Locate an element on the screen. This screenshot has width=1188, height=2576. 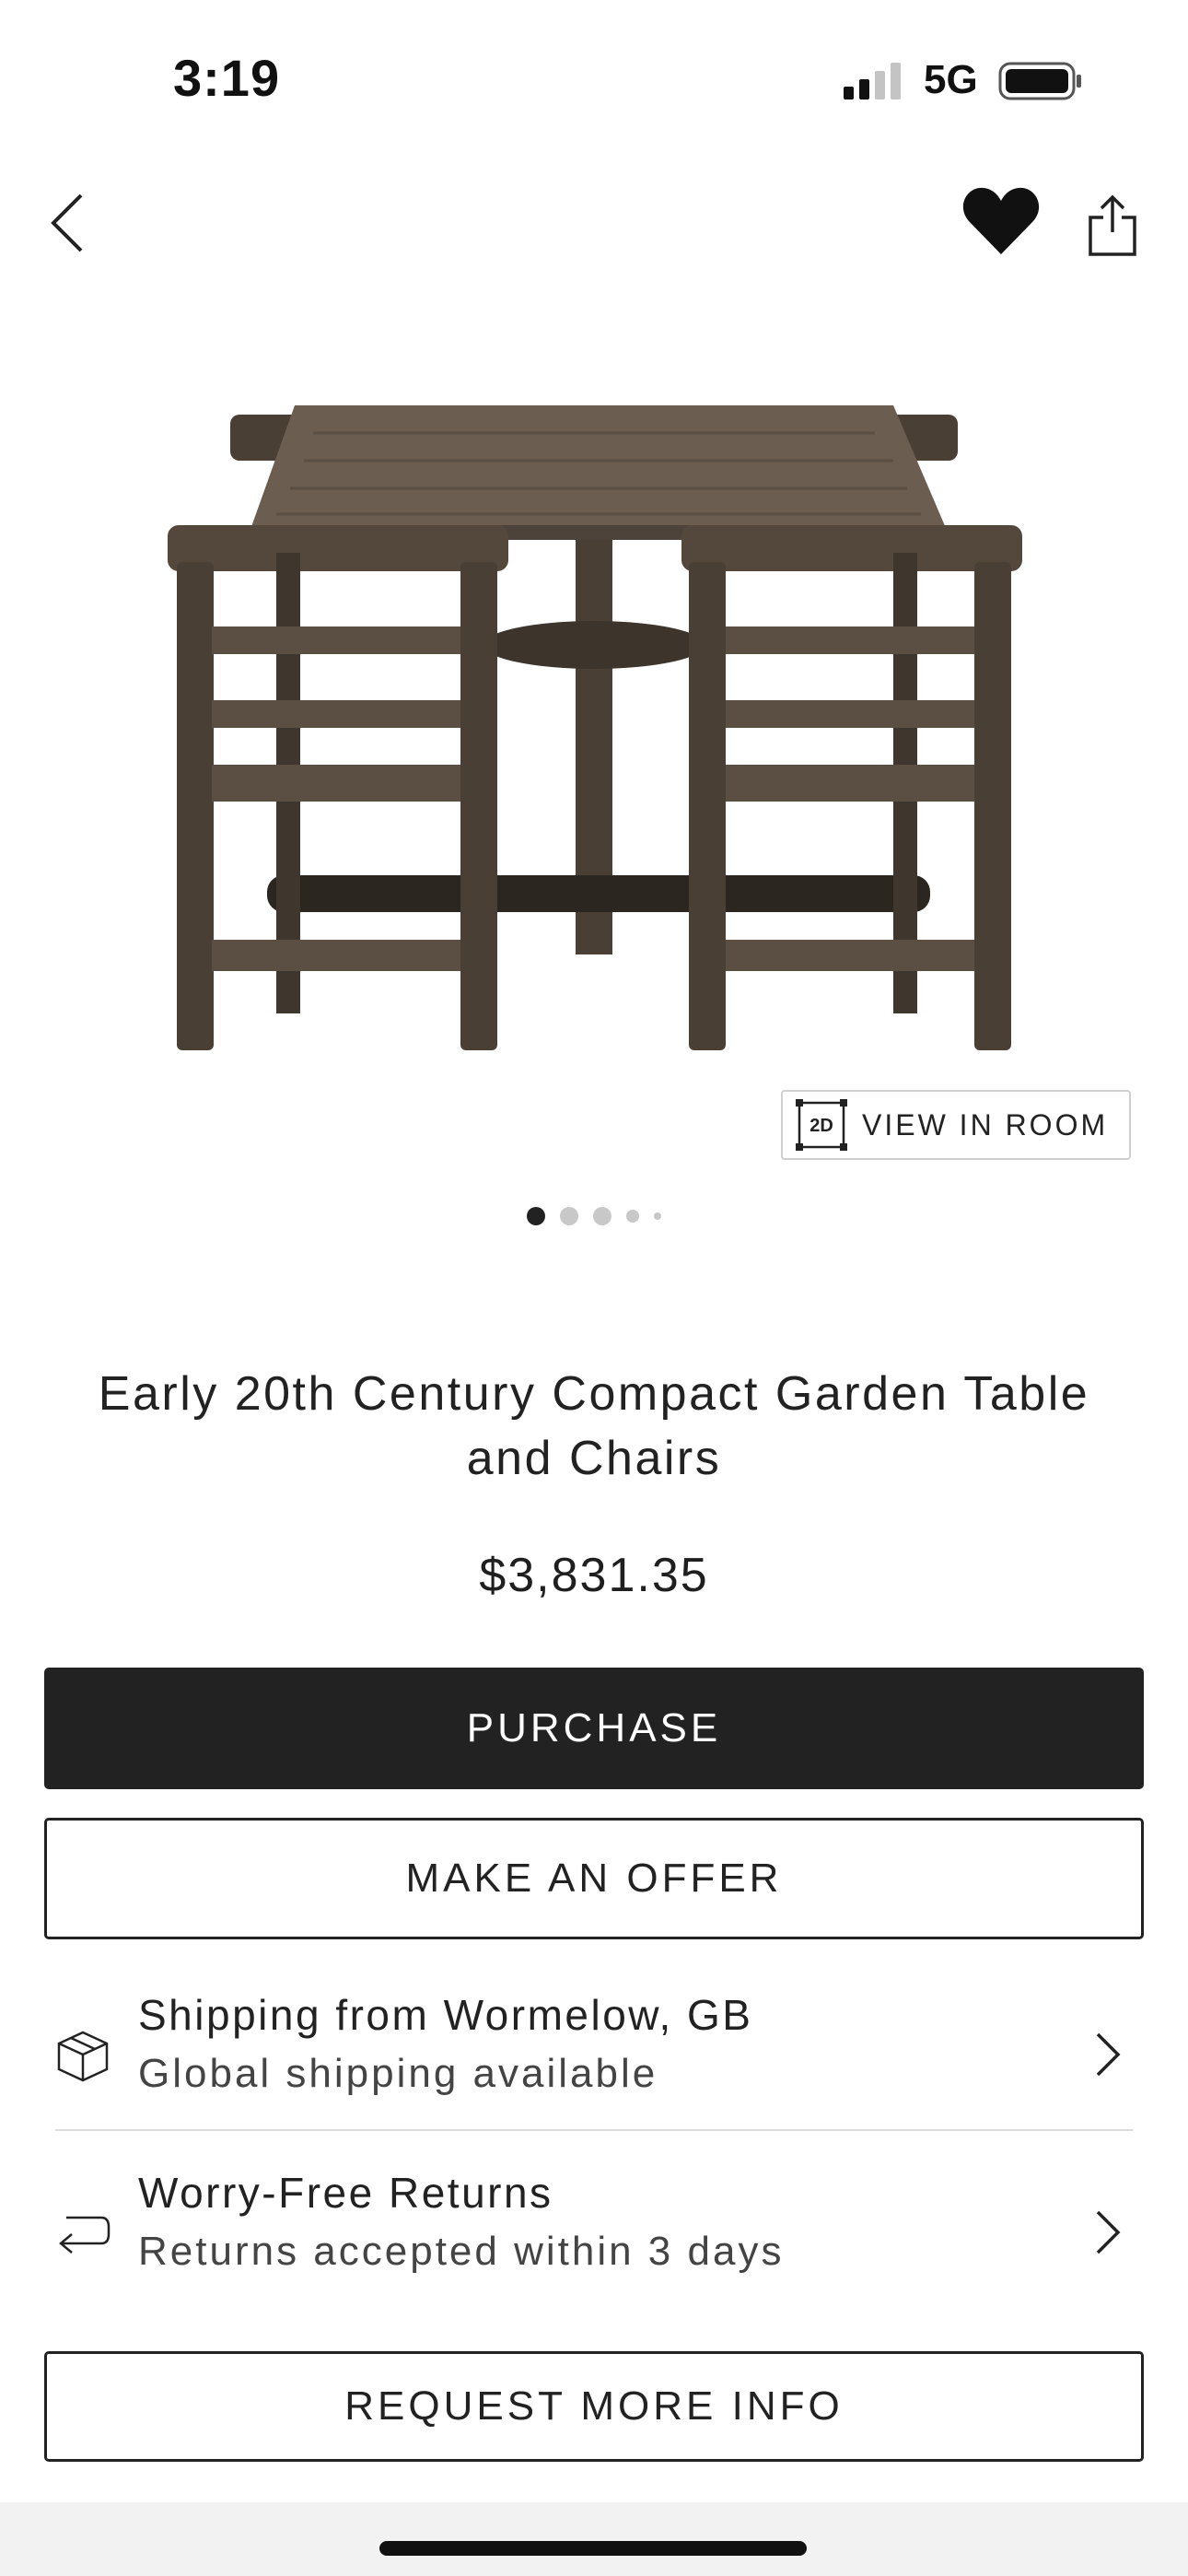
shipping-subtitle: Global shipping available is located at coordinates (398, 2073).